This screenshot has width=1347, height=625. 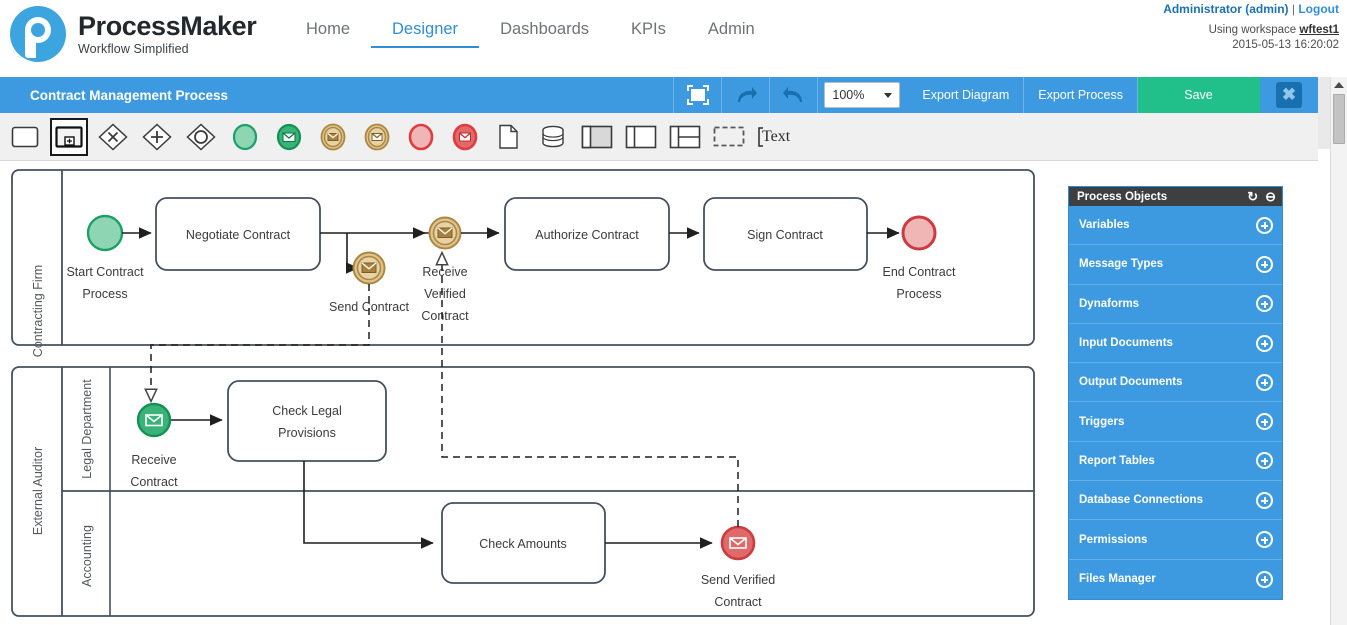 What do you see at coordinates (133, 48) in the screenshot?
I see `brand-tagline: Workflow Simplified` at bounding box center [133, 48].